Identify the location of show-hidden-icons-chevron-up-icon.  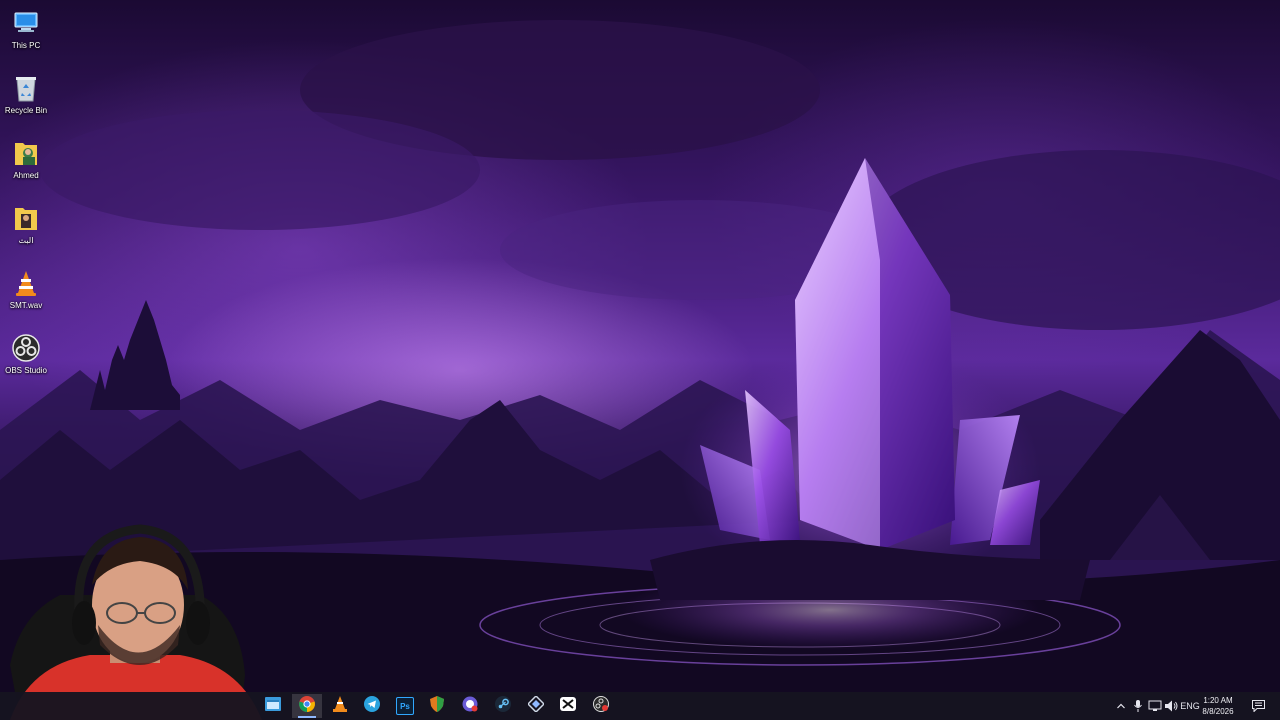
(1121, 706).